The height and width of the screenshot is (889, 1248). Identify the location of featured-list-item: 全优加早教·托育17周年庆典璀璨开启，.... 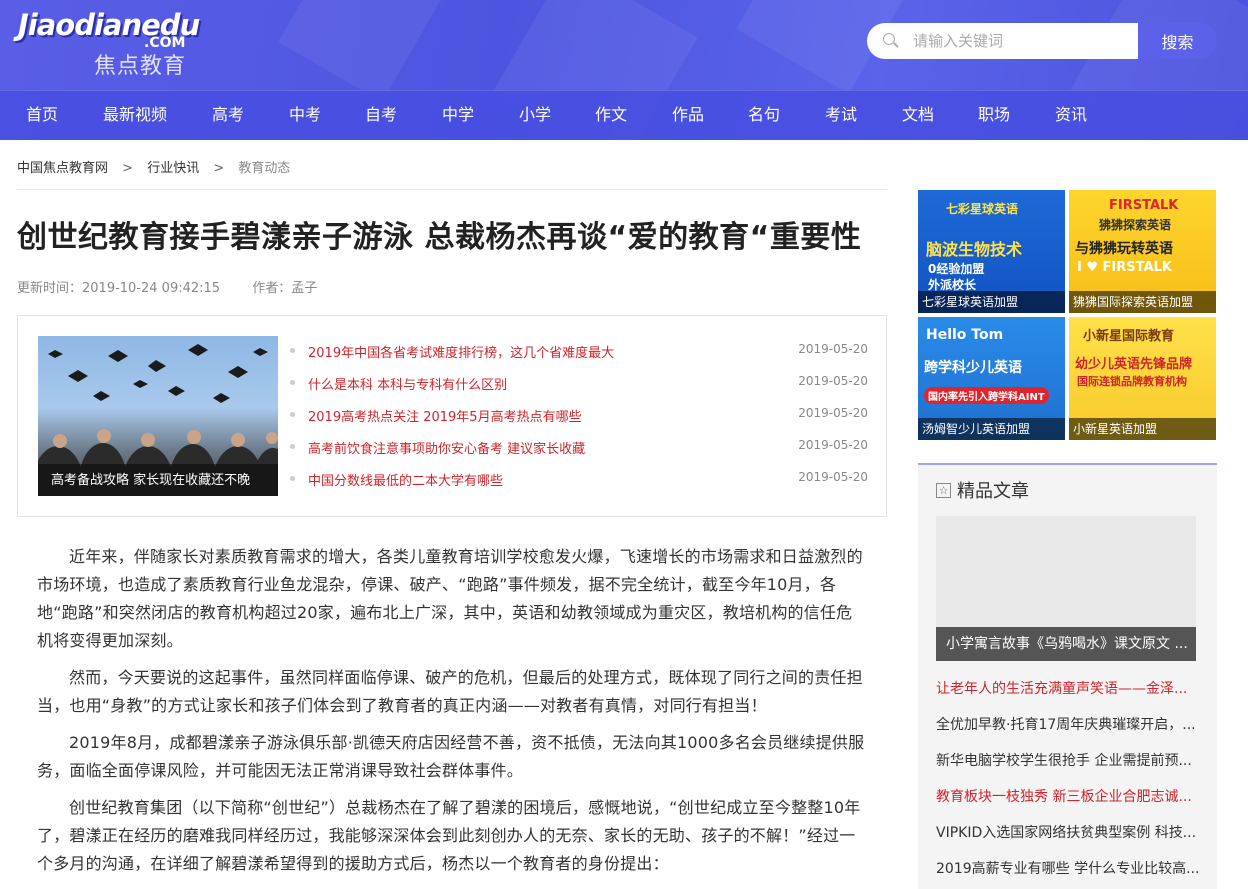
(1067, 725).